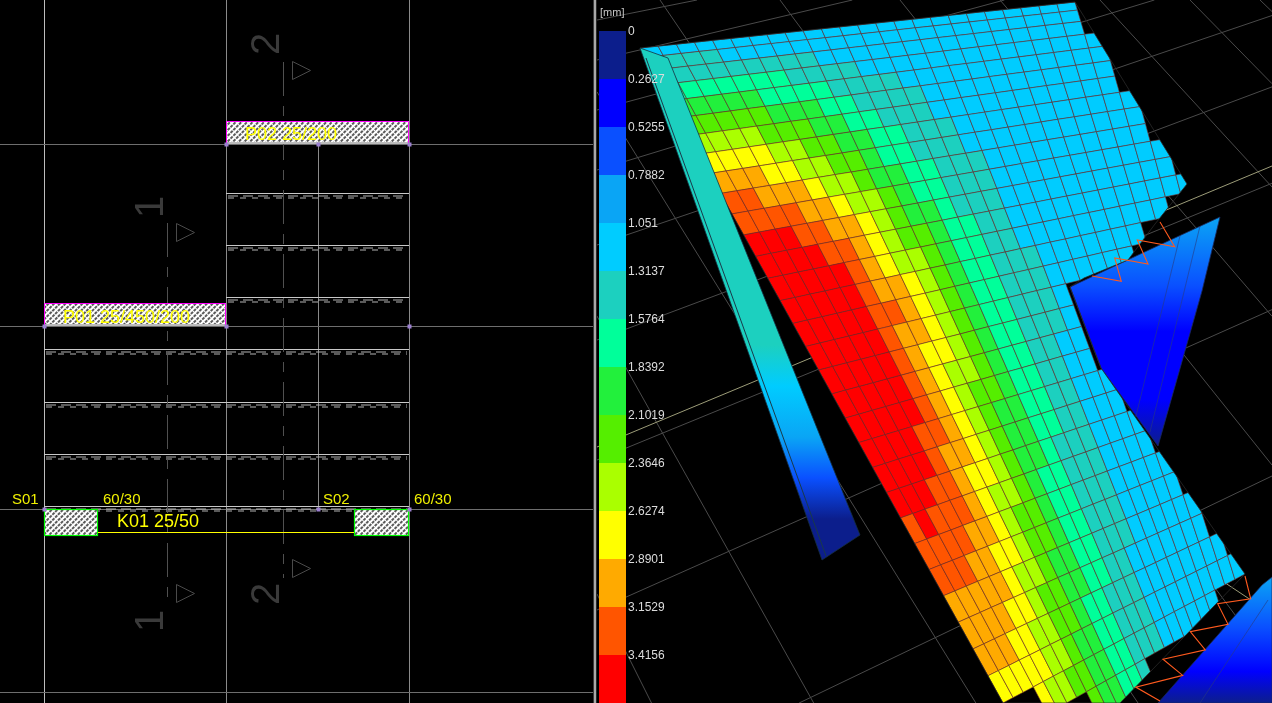  What do you see at coordinates (646, 367) in the screenshot?
I see `legend-value: 1.8392` at bounding box center [646, 367].